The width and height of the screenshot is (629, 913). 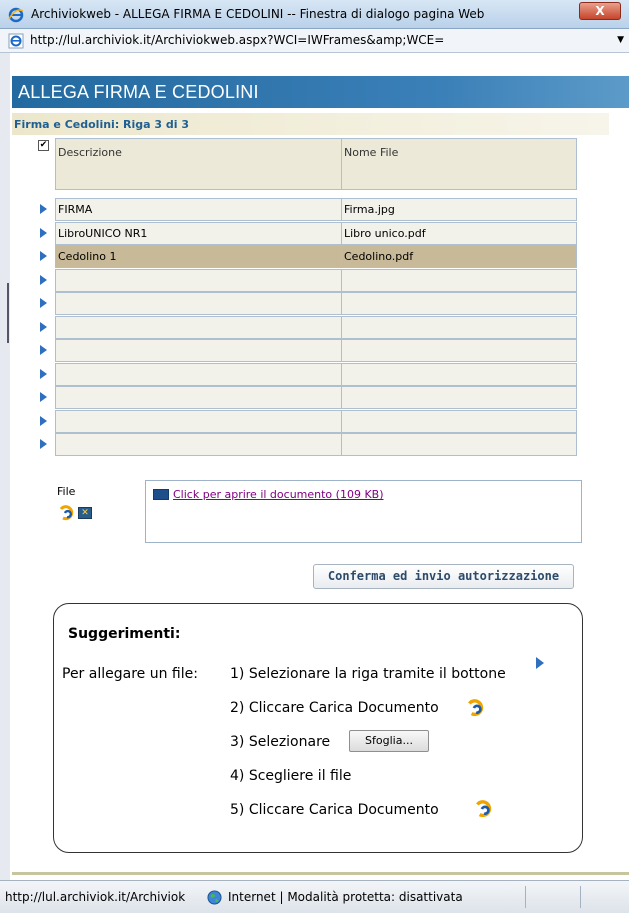 What do you see at coordinates (278, 494) in the screenshot?
I see `open-document-link: Click per aprire il documento (109 KB)` at bounding box center [278, 494].